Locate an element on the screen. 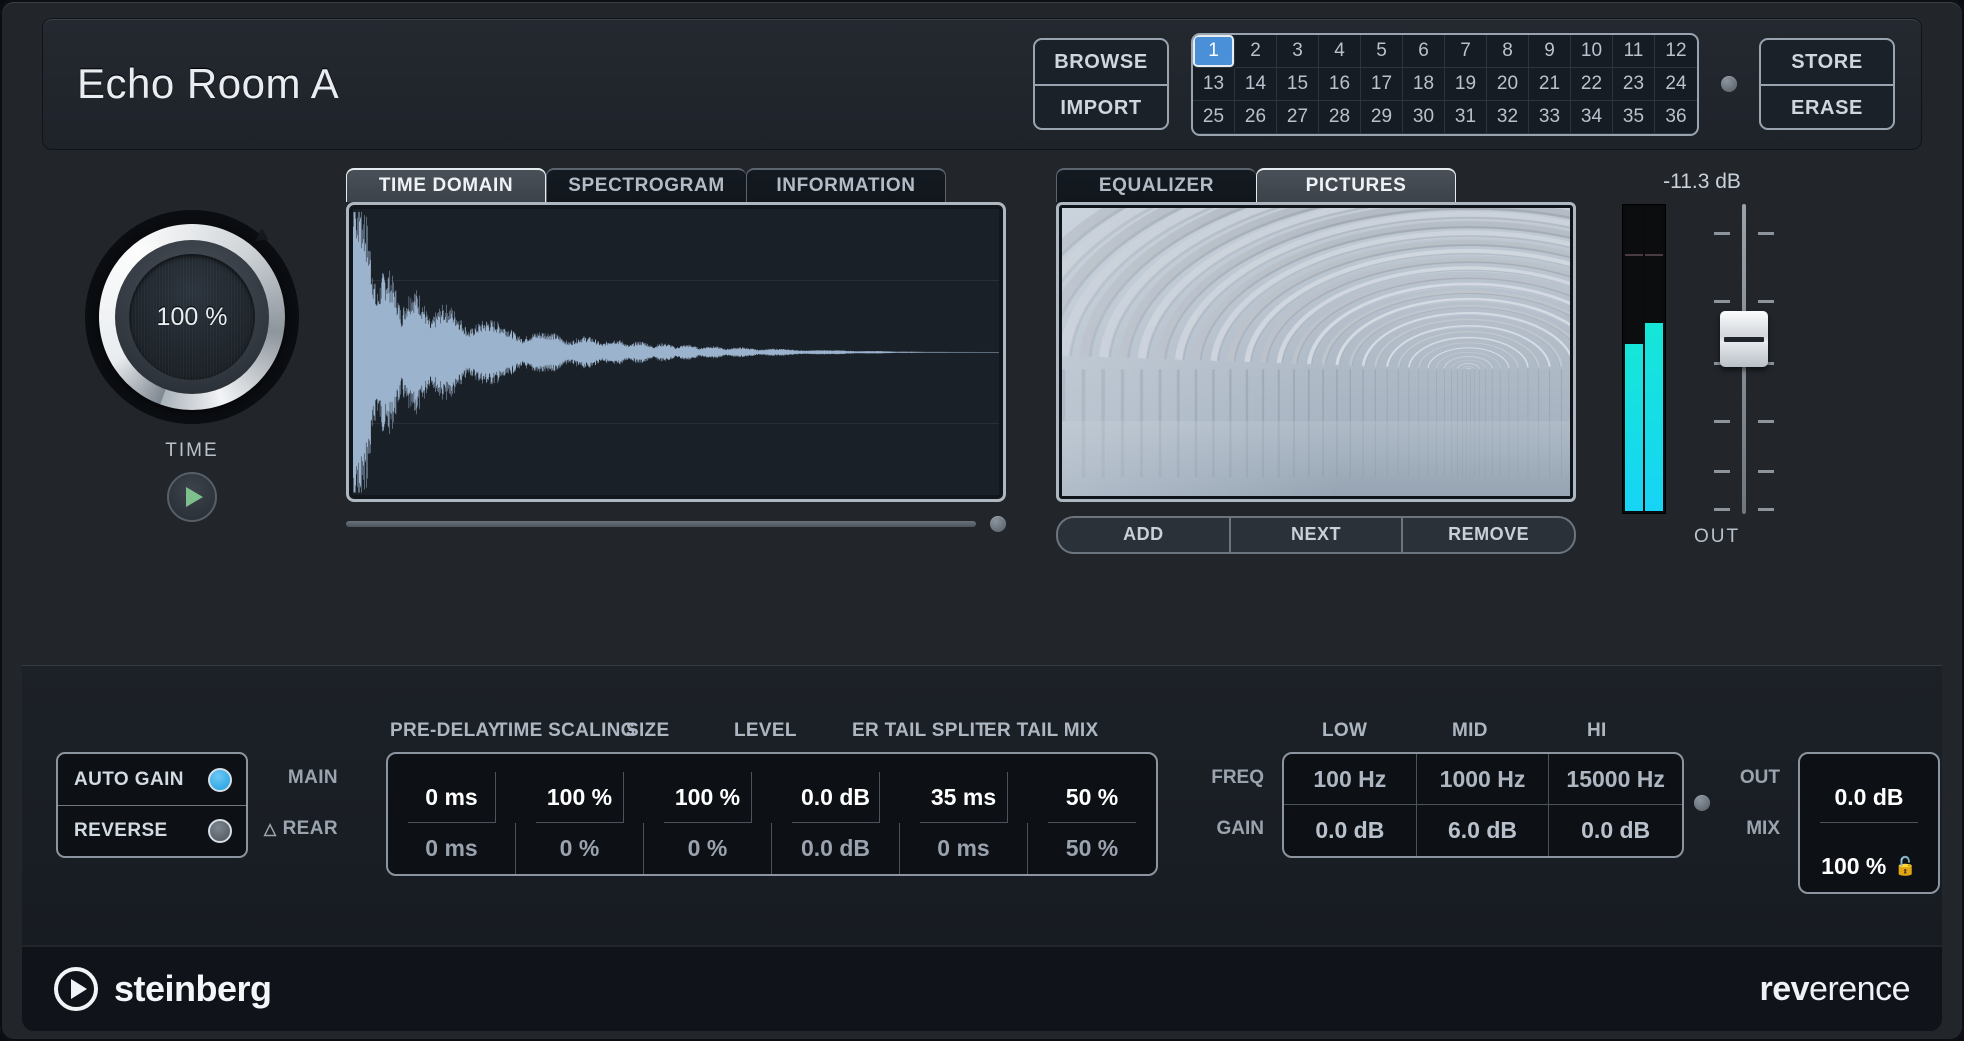 This screenshot has height=1041, width=1964. unlocked-padlock-icon: 🔓 is located at coordinates (1905, 866).